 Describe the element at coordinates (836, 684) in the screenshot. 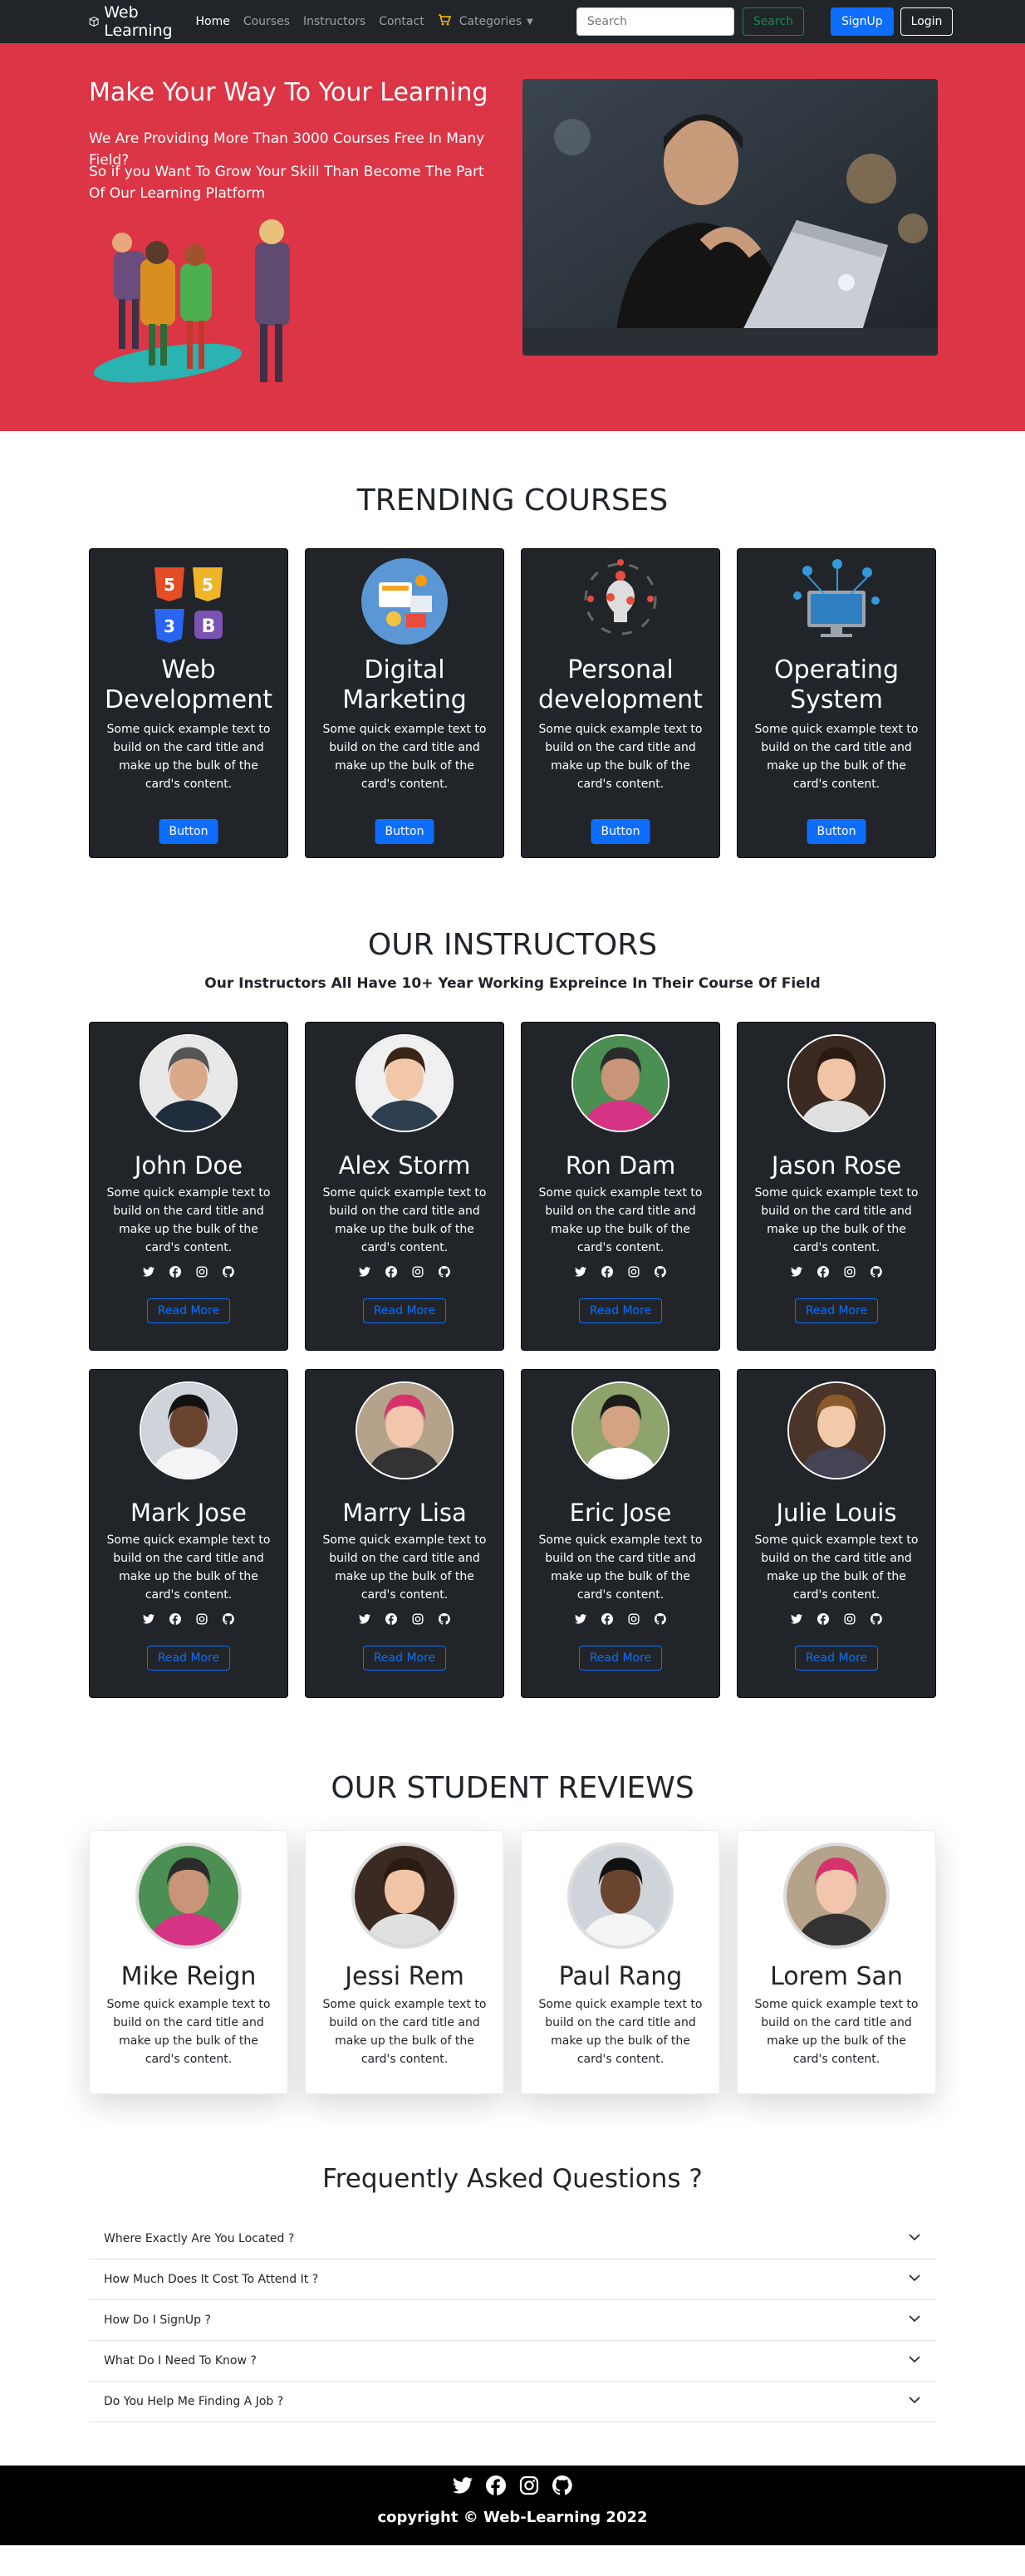

I see `course-title: Operating System` at that location.